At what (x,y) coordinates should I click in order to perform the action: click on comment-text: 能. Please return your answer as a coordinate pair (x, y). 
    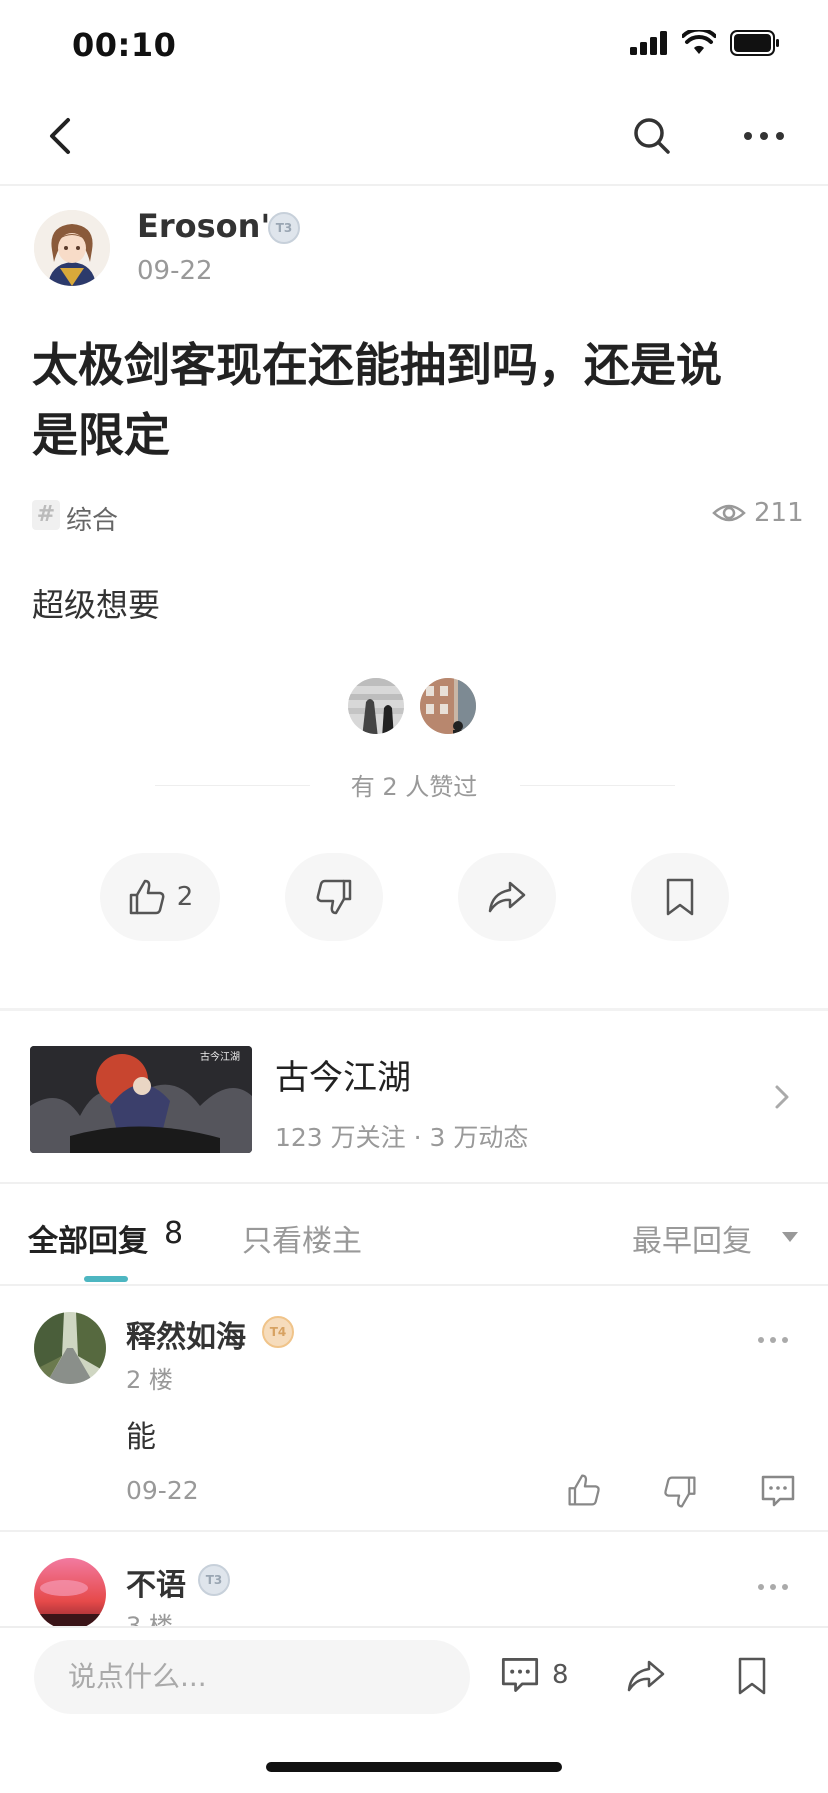
    Looking at the image, I should click on (141, 1437).